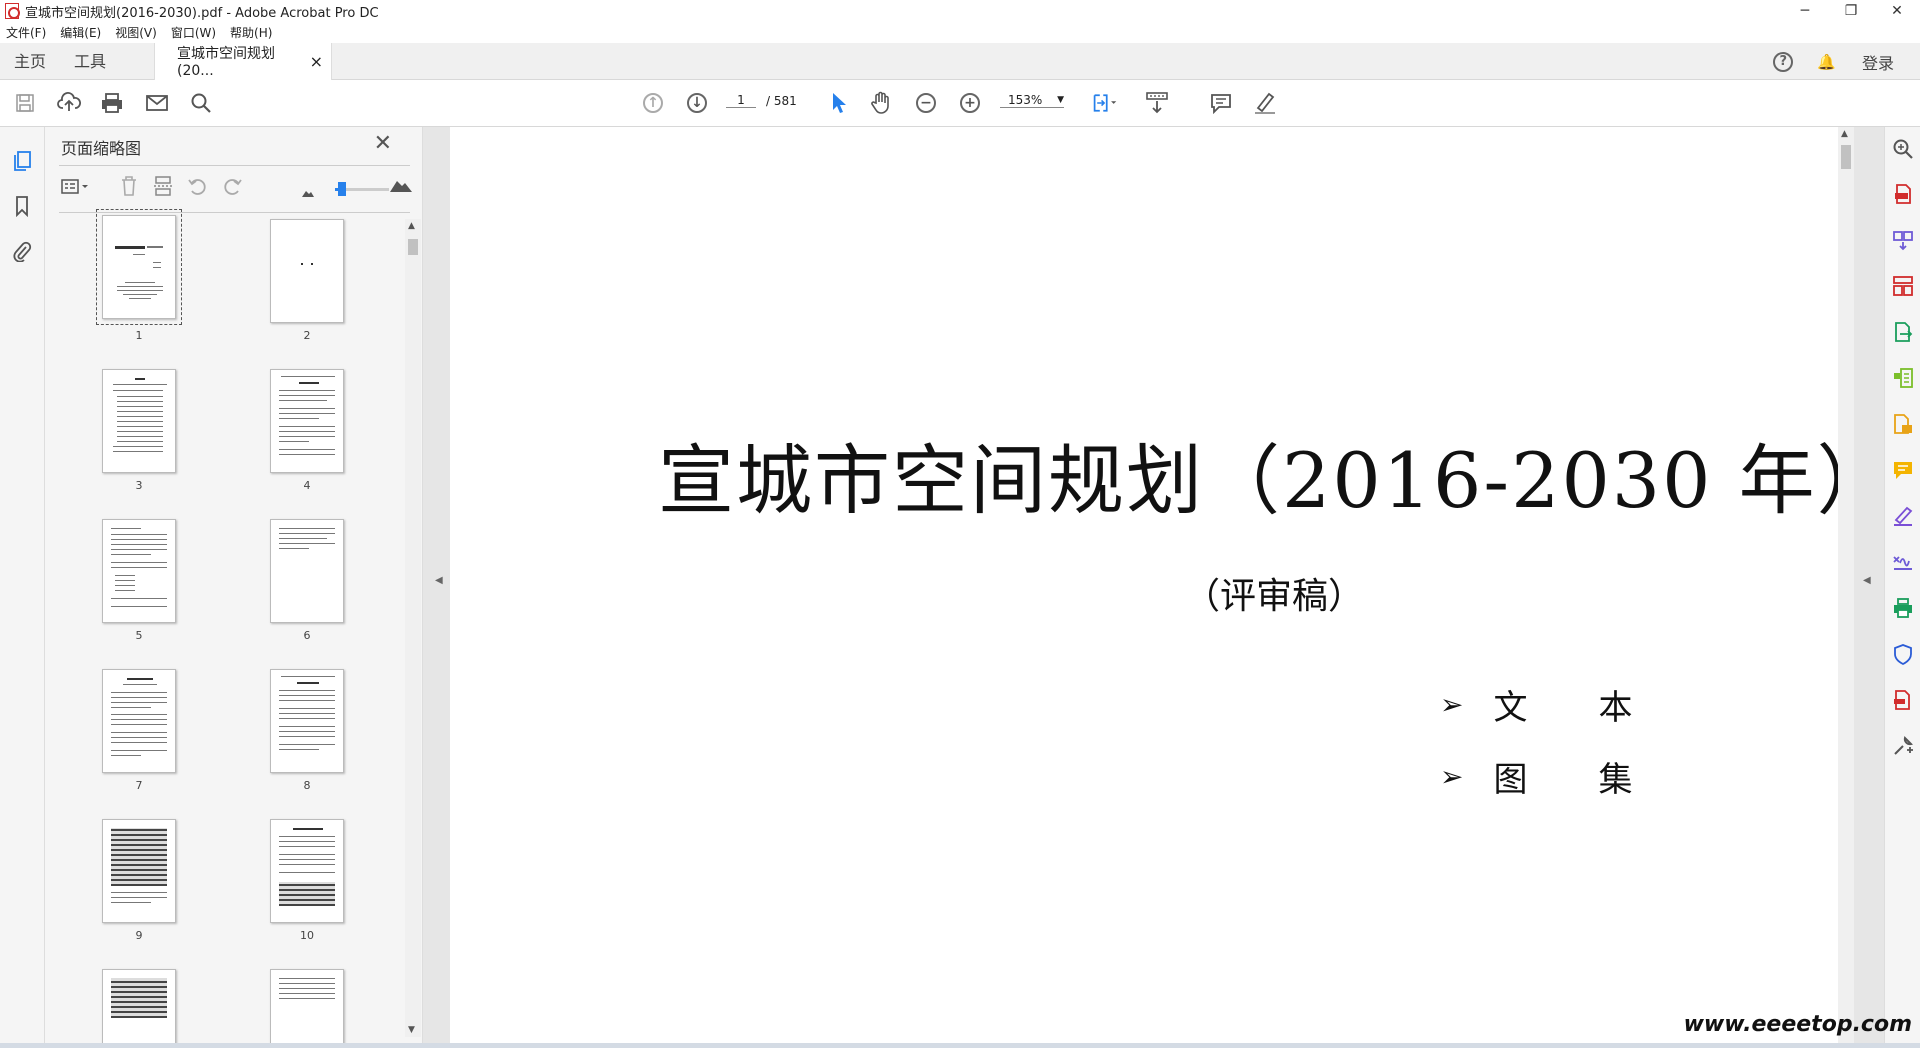  I want to click on thumbnail-scrollbar: ▲ ▼, so click(413, 628).